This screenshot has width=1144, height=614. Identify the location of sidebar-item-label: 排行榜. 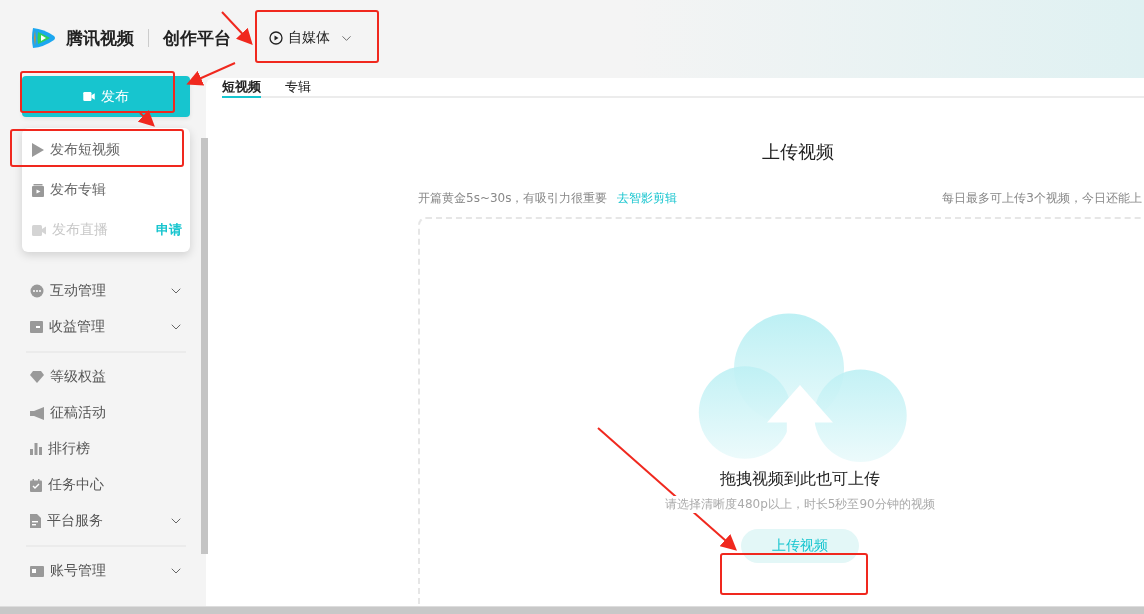
(69, 449).